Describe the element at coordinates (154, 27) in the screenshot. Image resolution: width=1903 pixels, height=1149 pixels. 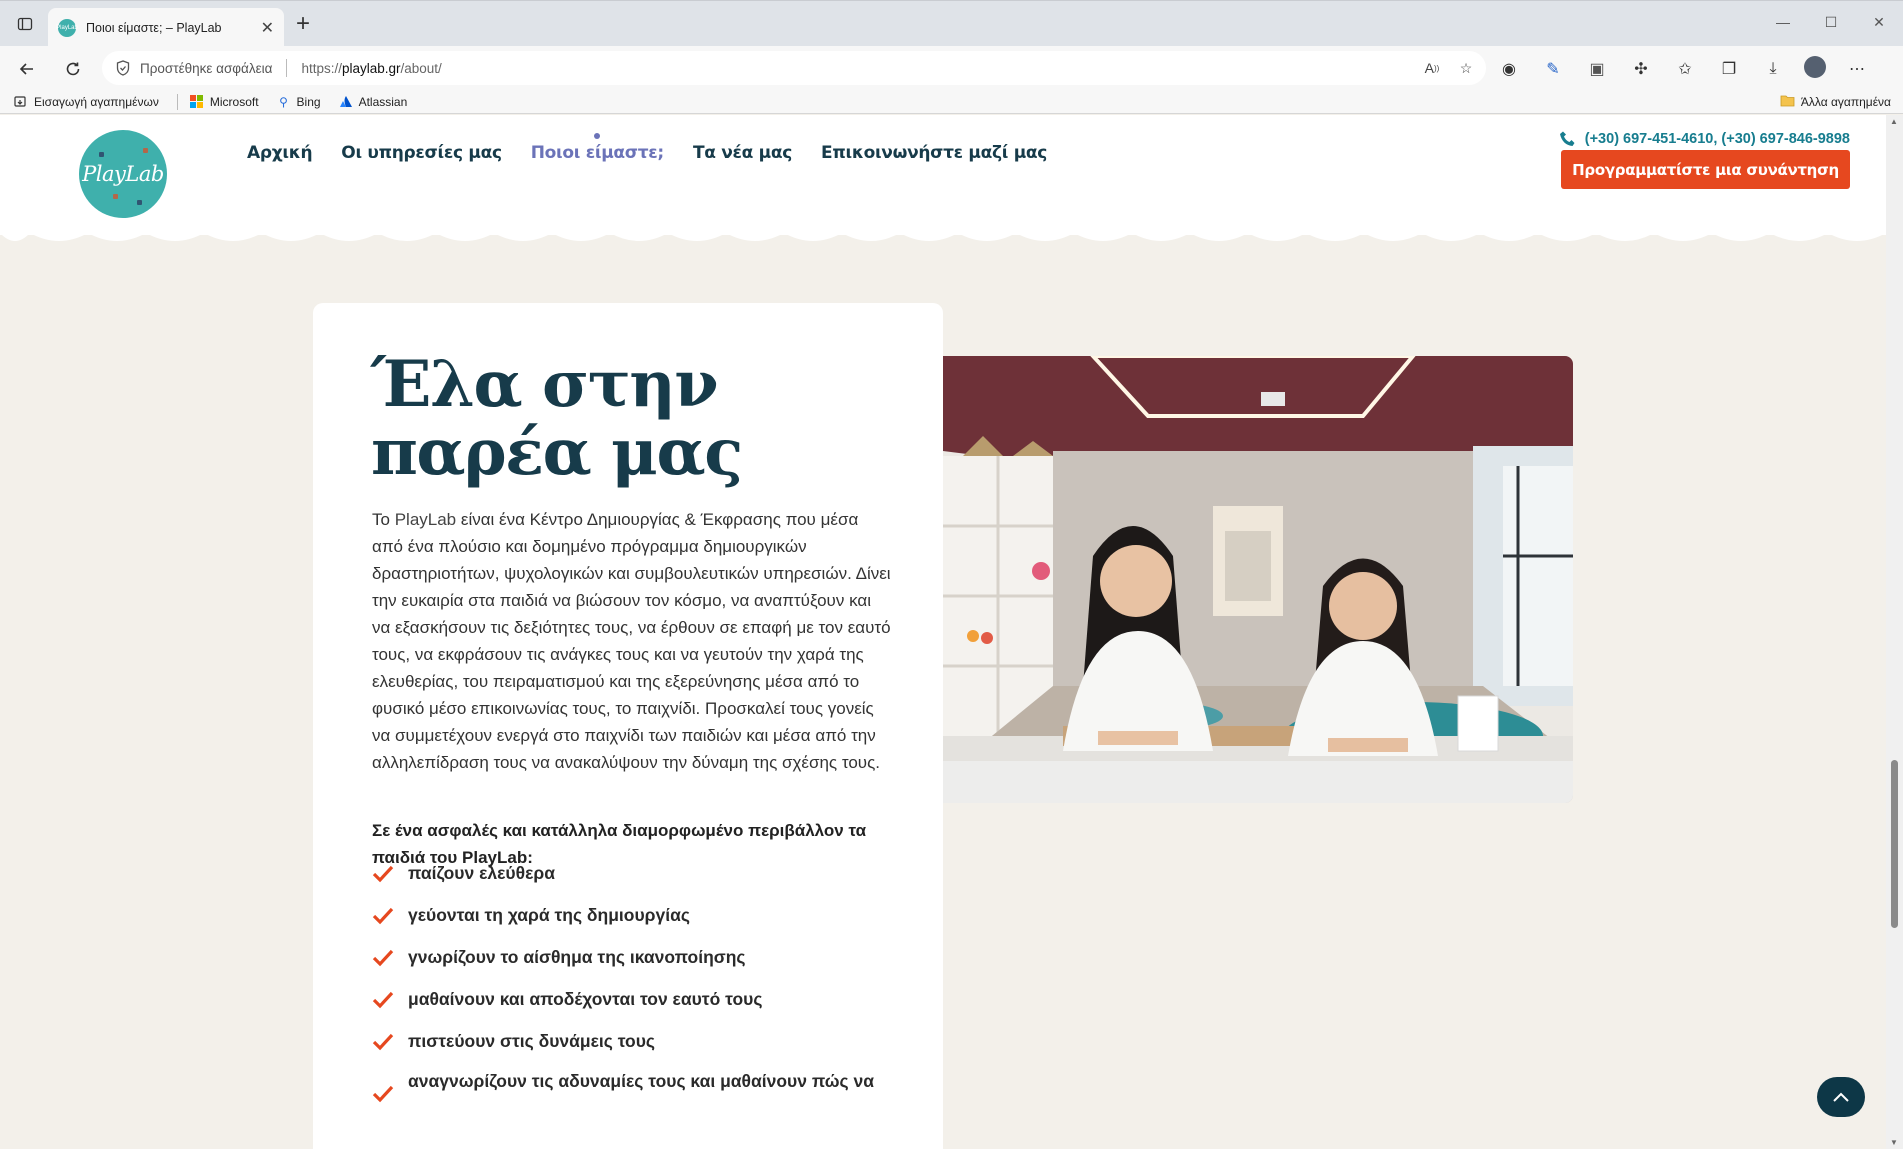
I see `tab-title: Ποιοι είμαστε; – PlayLab` at that location.